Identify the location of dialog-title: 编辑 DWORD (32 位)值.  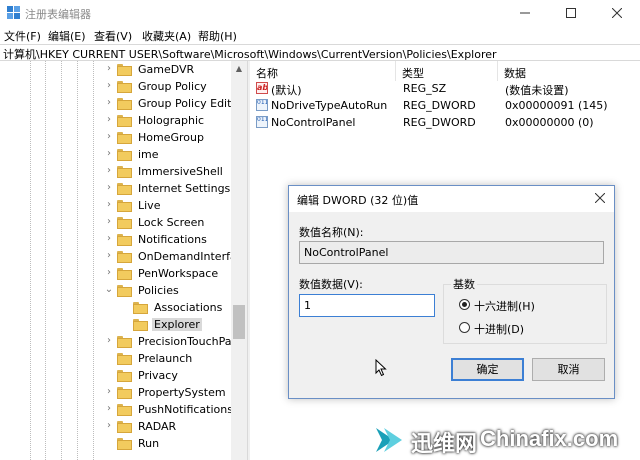
(358, 200).